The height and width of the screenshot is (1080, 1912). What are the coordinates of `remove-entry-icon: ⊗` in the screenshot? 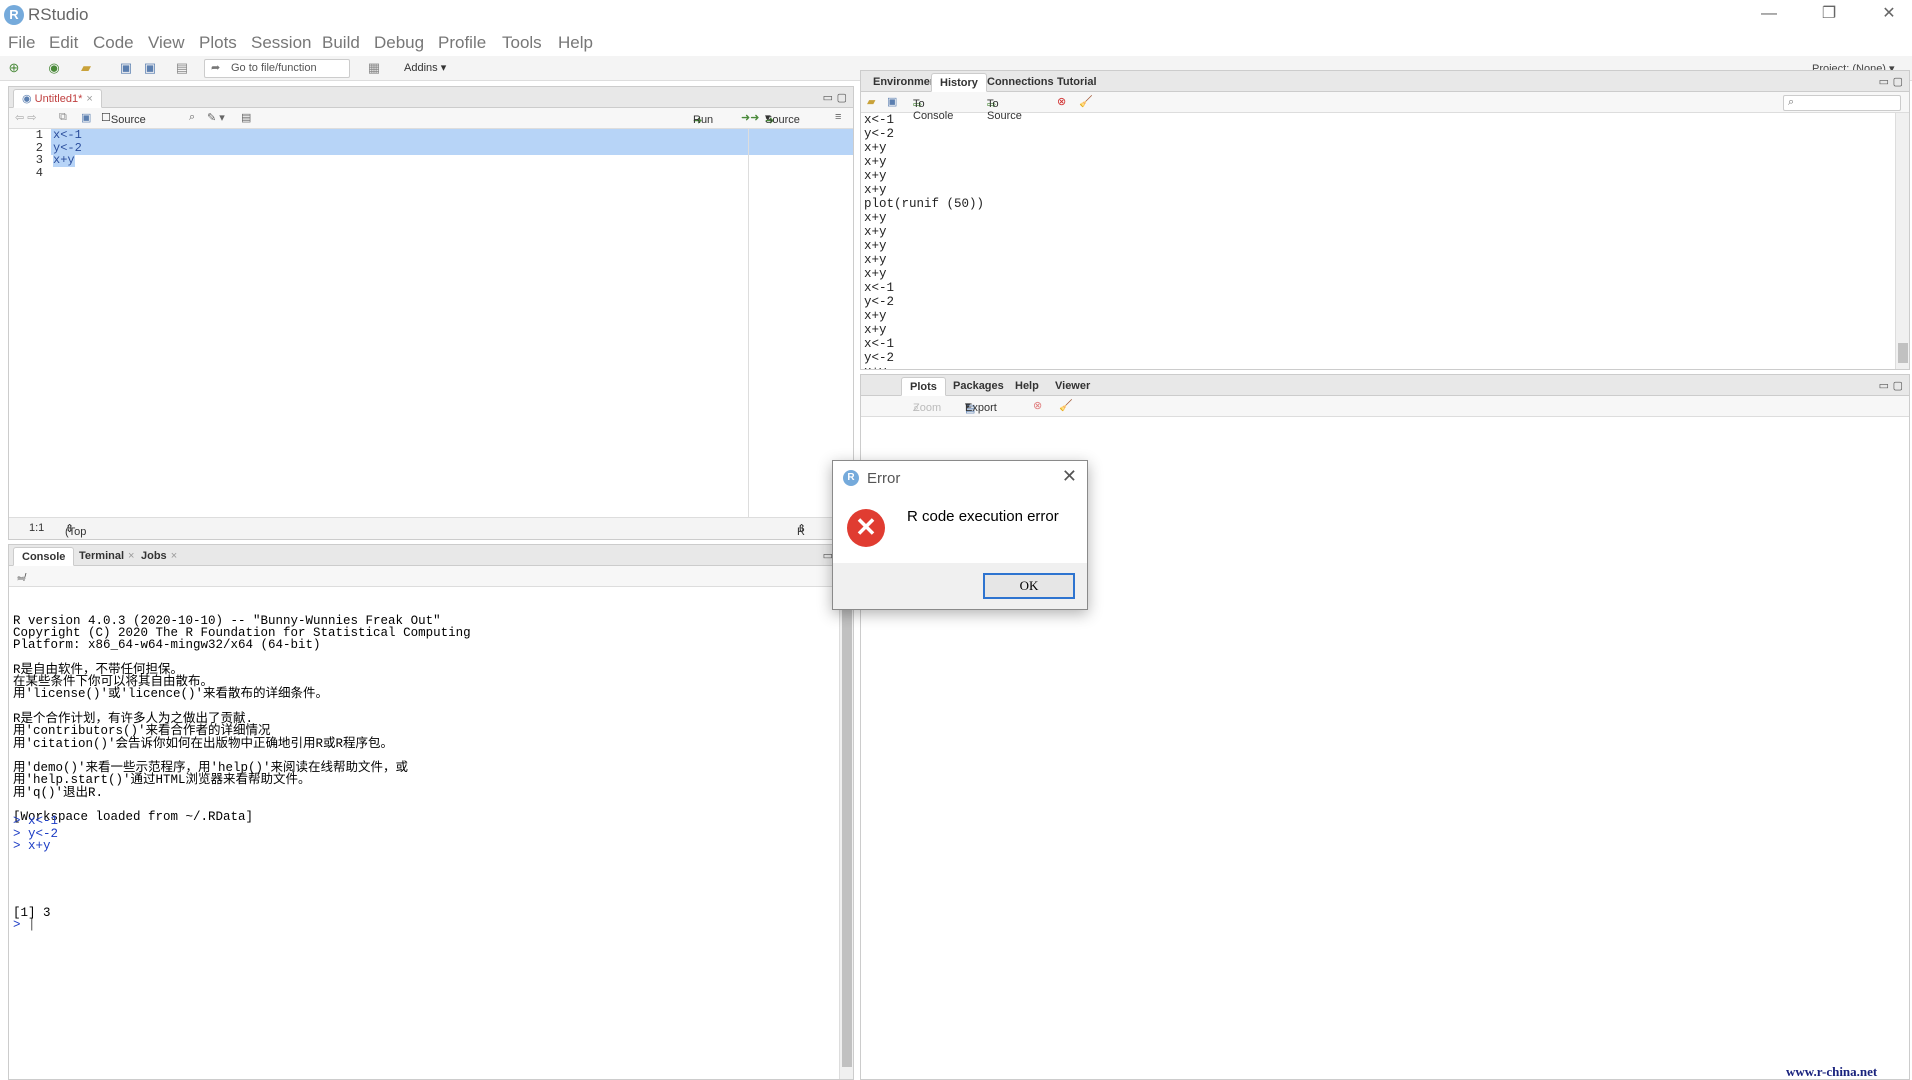 It's located at (1061, 101).